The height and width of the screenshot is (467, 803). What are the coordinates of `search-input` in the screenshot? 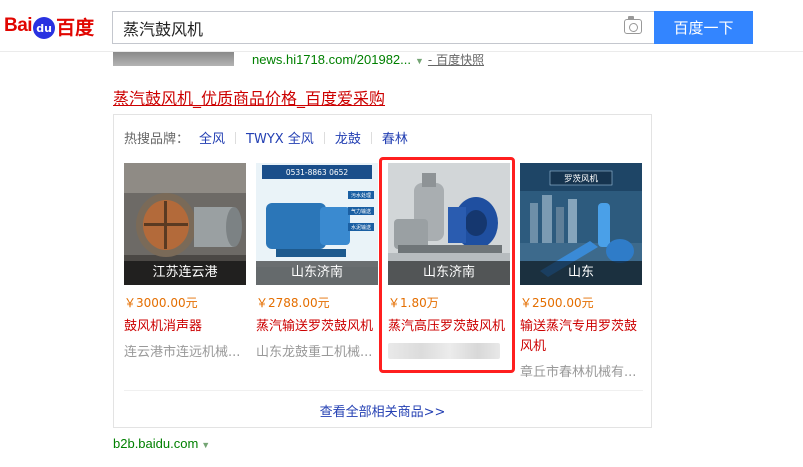 It's located at (353, 27).